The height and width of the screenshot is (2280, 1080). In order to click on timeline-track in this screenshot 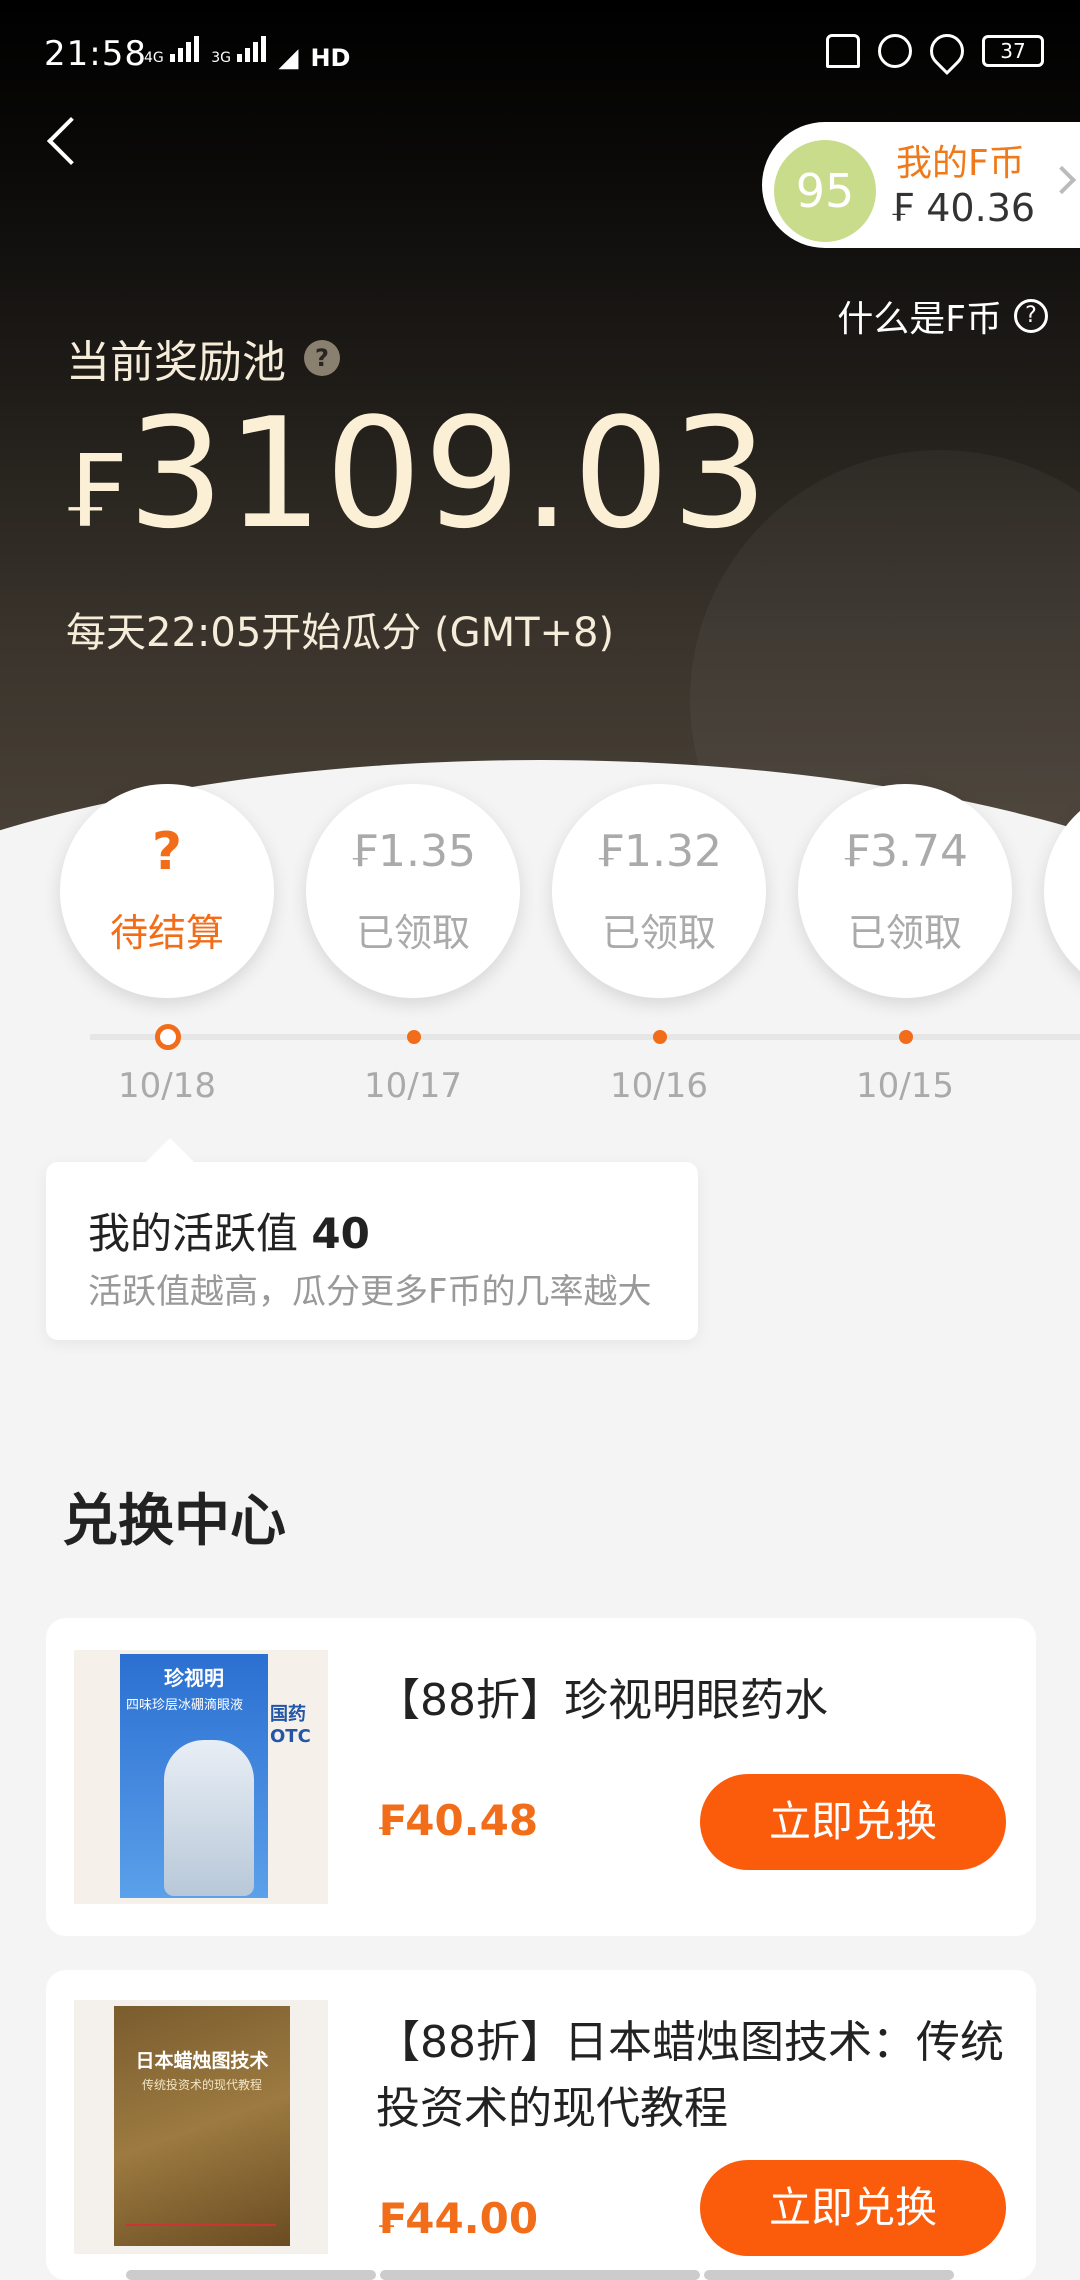, I will do `click(585, 1037)`.